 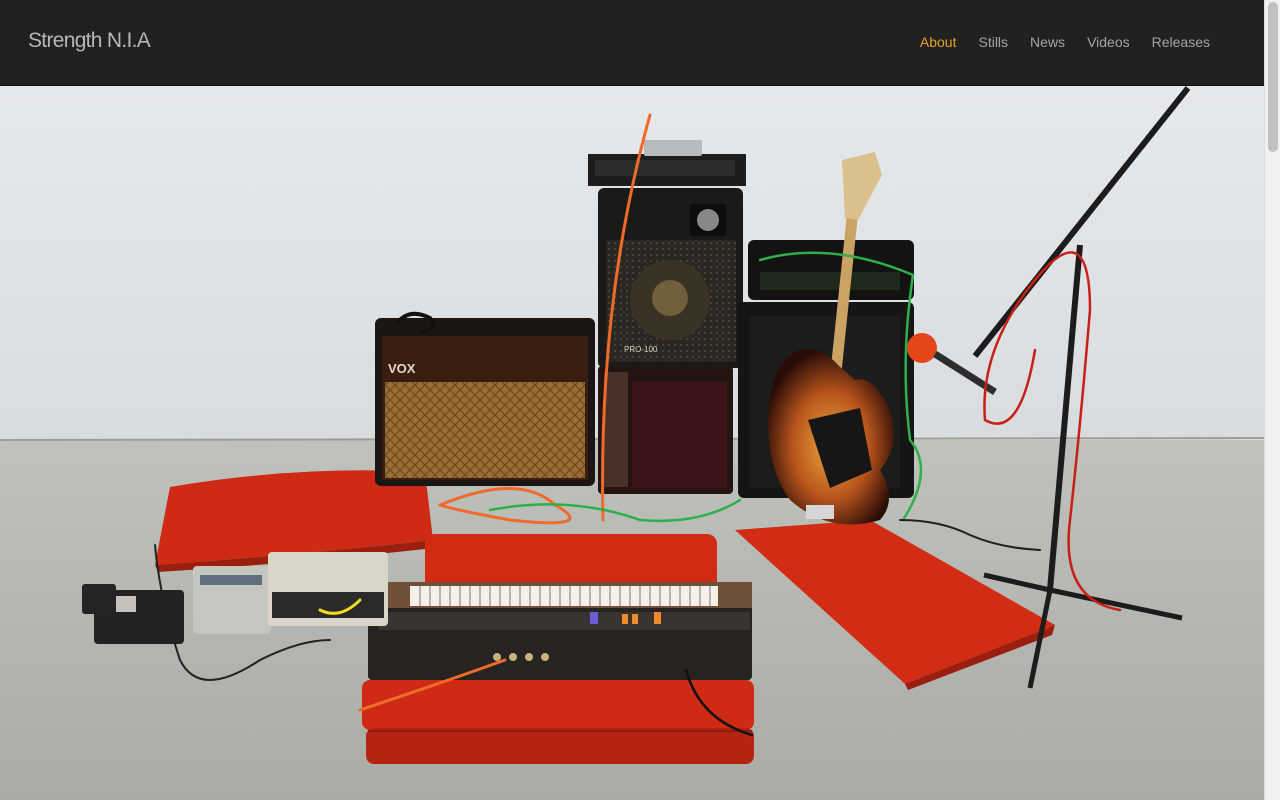 I want to click on vox-amp: VOX, so click(x=485, y=398).